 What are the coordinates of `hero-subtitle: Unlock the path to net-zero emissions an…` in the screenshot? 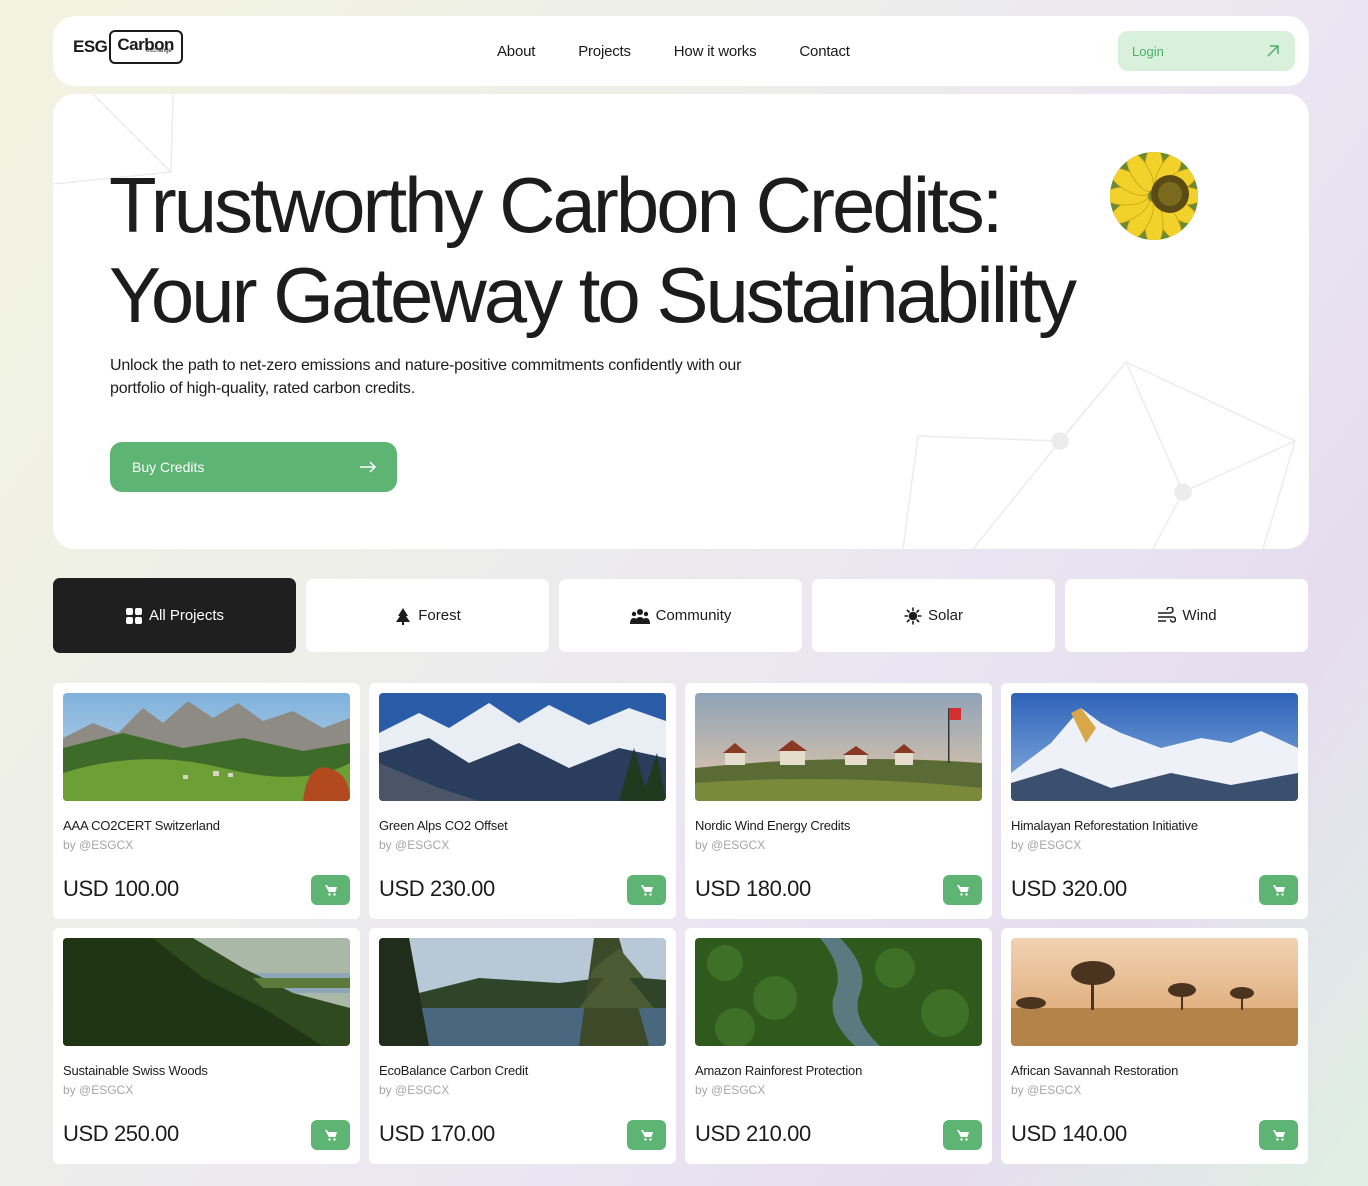 It's located at (426, 377).